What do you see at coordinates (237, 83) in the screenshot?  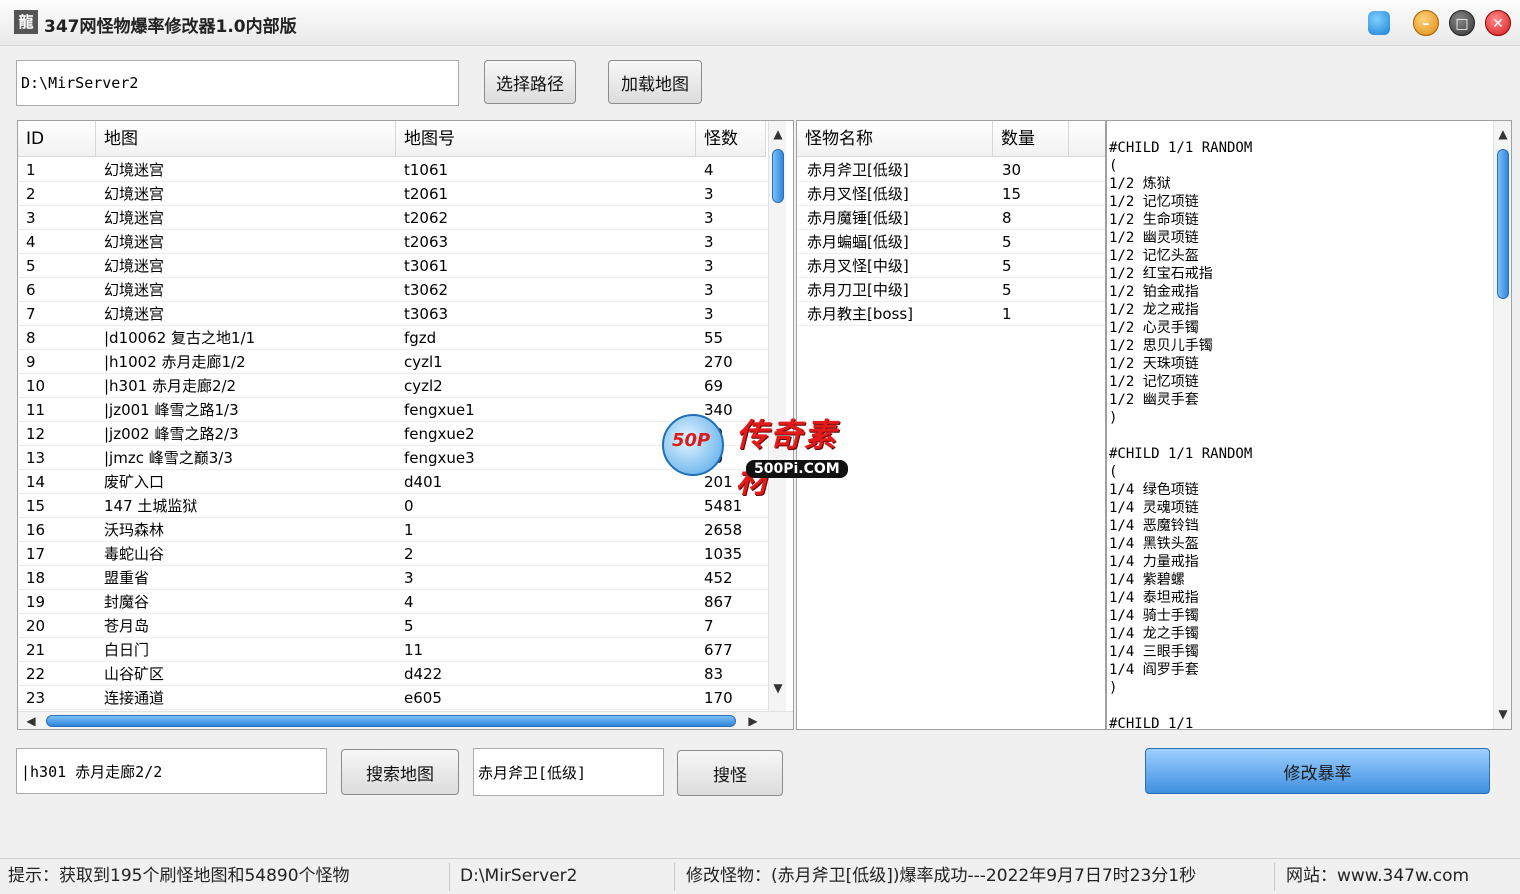 I see `server-path-input: D:\MirServer2` at bounding box center [237, 83].